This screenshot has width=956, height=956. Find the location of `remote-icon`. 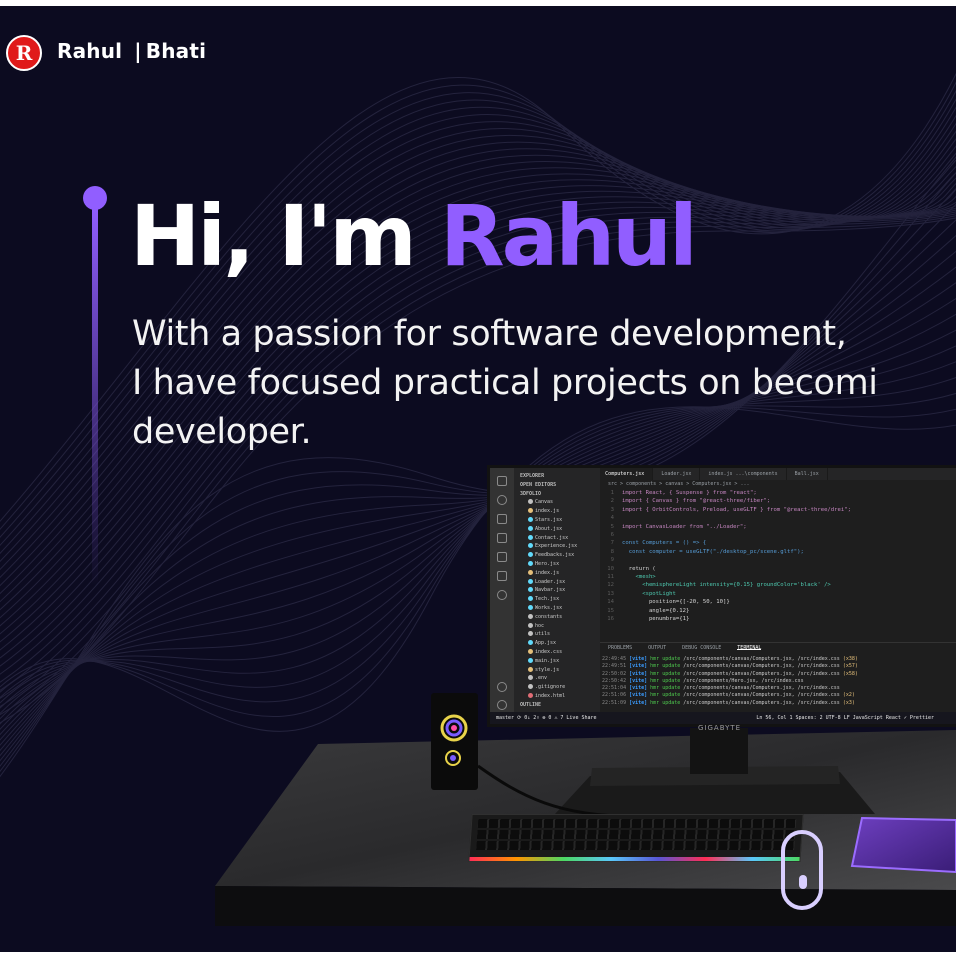

remote-icon is located at coordinates (502, 576).